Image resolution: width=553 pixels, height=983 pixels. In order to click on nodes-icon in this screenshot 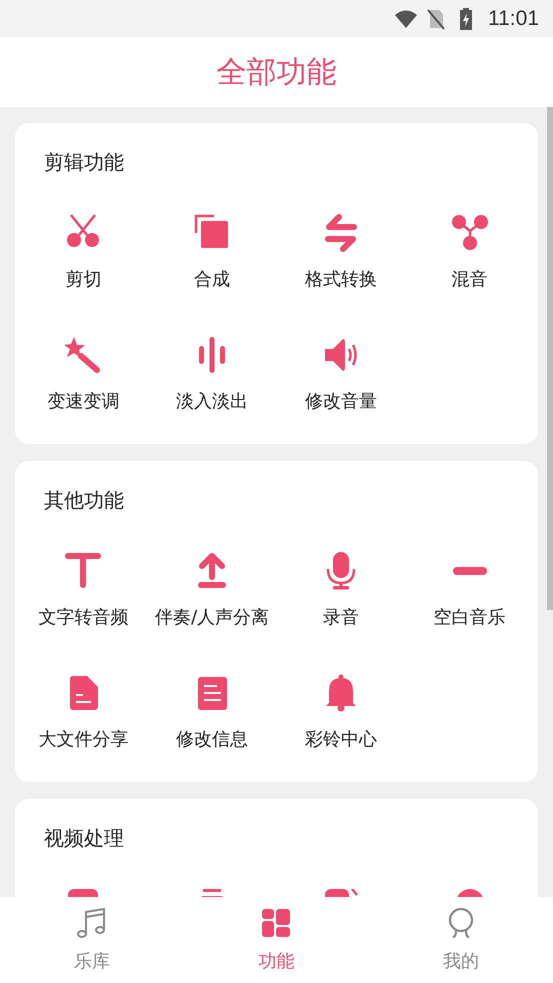, I will do `click(470, 233)`.